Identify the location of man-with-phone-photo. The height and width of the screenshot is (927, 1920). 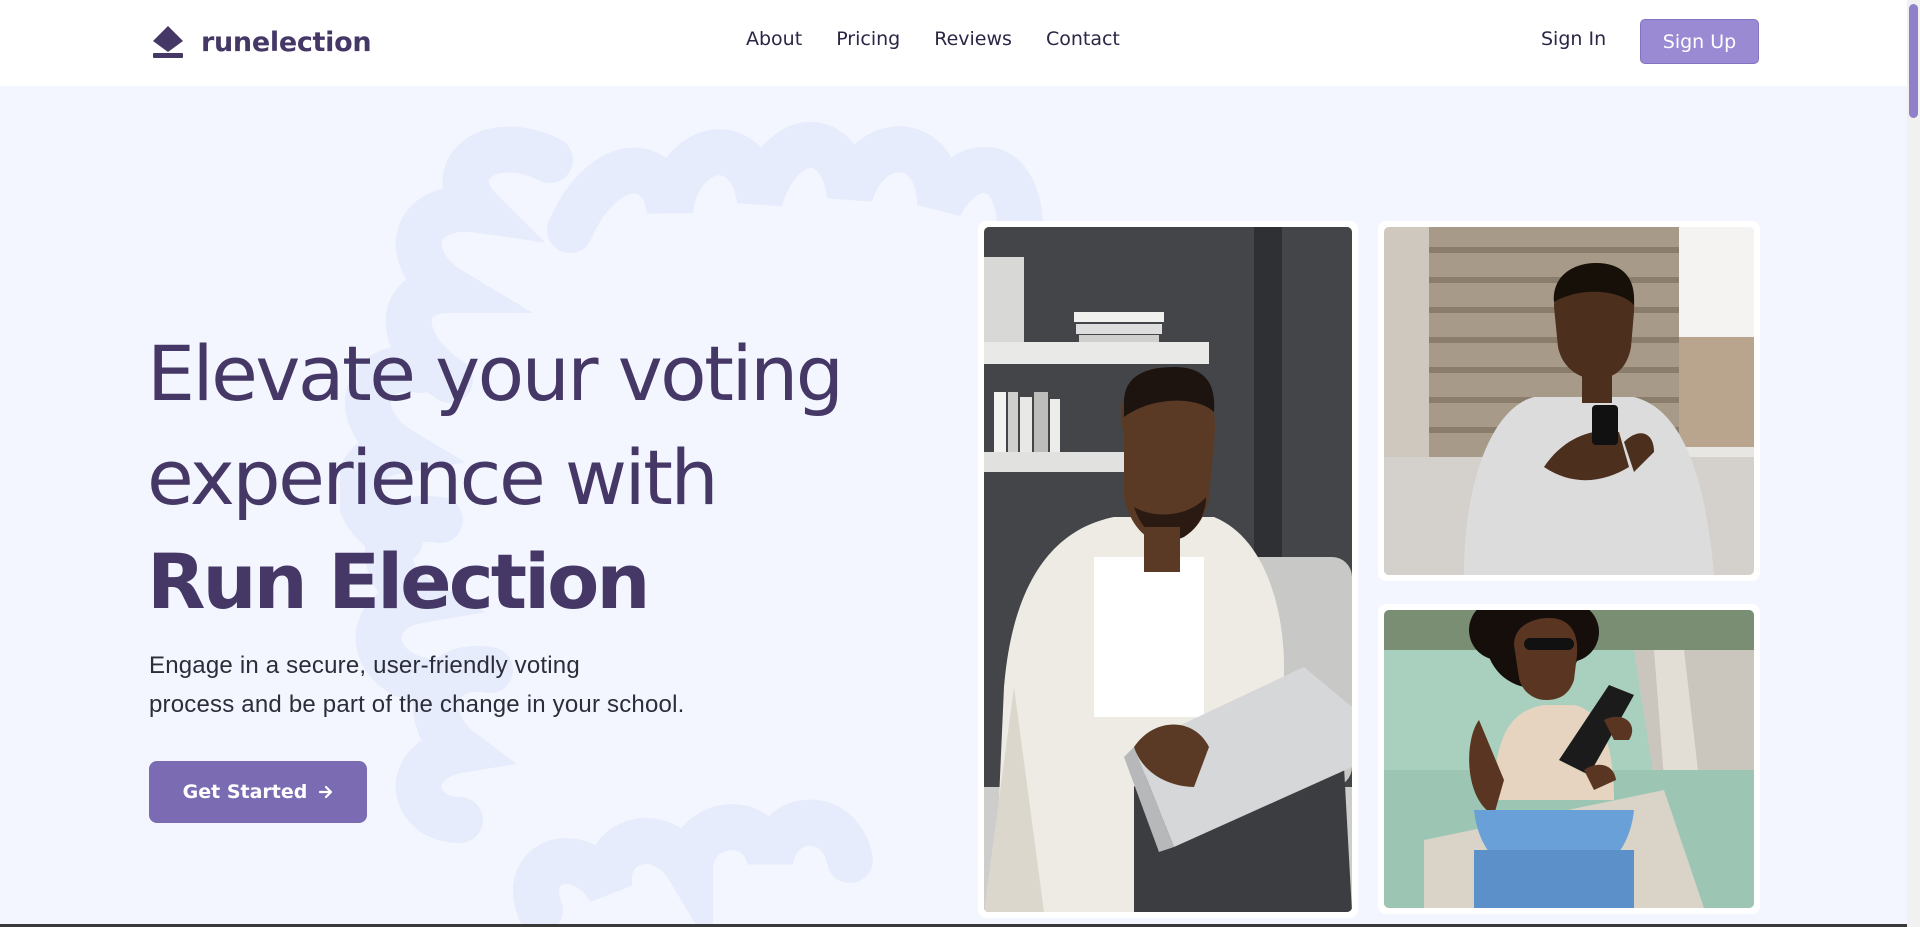
(1569, 401).